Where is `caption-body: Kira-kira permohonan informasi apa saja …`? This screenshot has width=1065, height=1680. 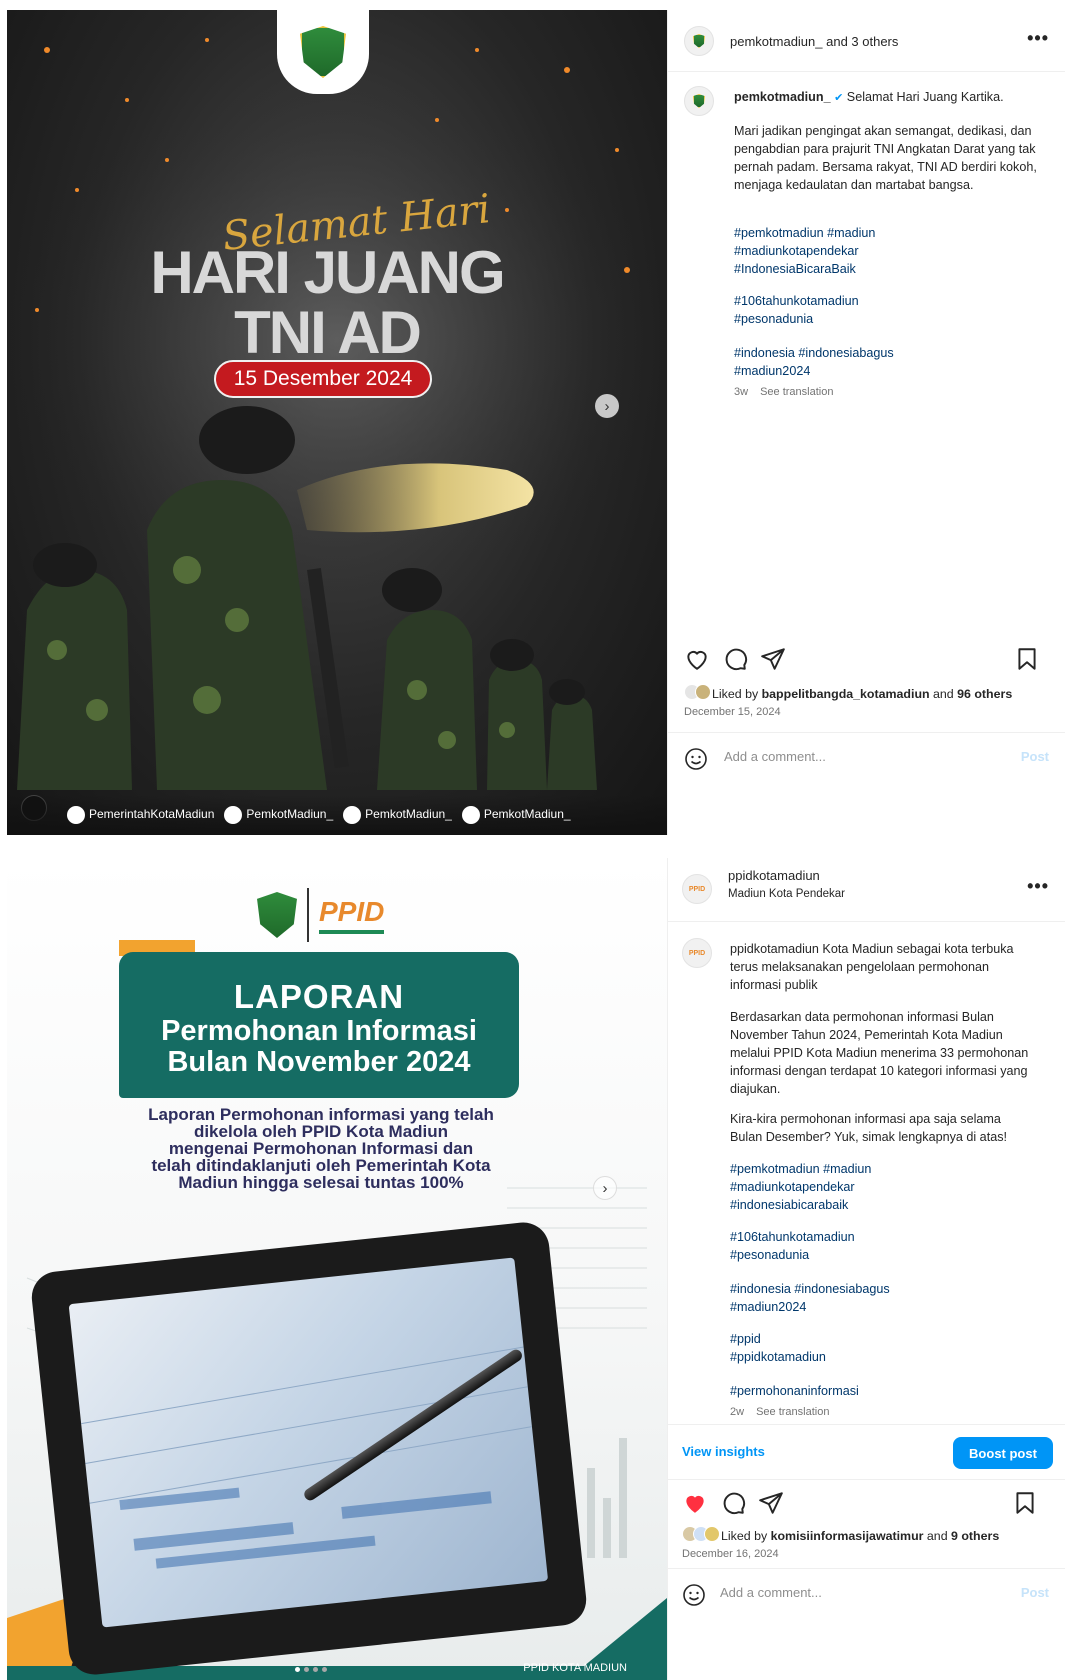
caption-body: Kira-kira permohonan informasi apa saja … is located at coordinates (868, 1128).